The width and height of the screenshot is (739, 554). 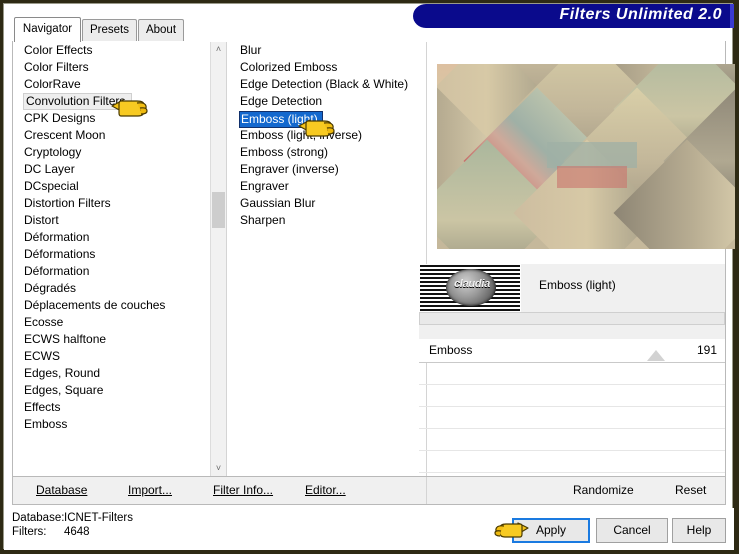 I want to click on list-item: Colorized Emboss, so click(x=326, y=67).